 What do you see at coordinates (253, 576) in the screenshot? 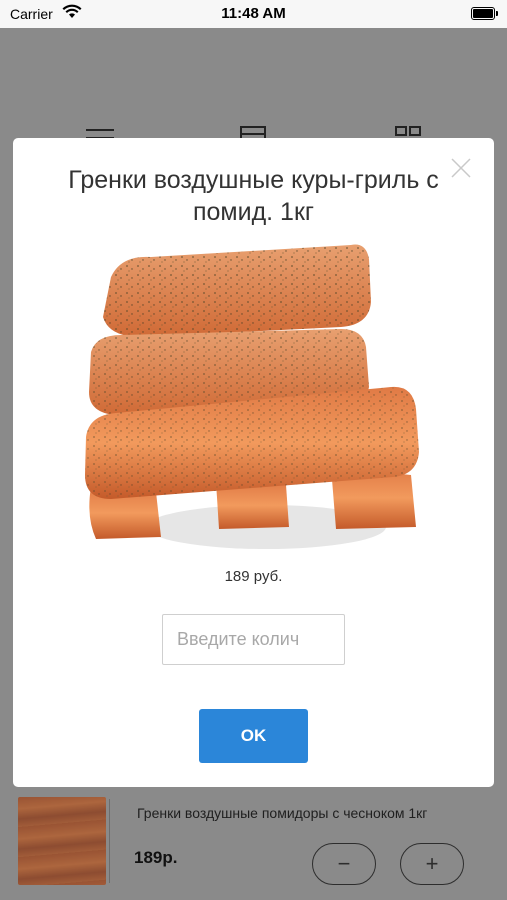
I see `product-price: 189 руб.` at bounding box center [253, 576].